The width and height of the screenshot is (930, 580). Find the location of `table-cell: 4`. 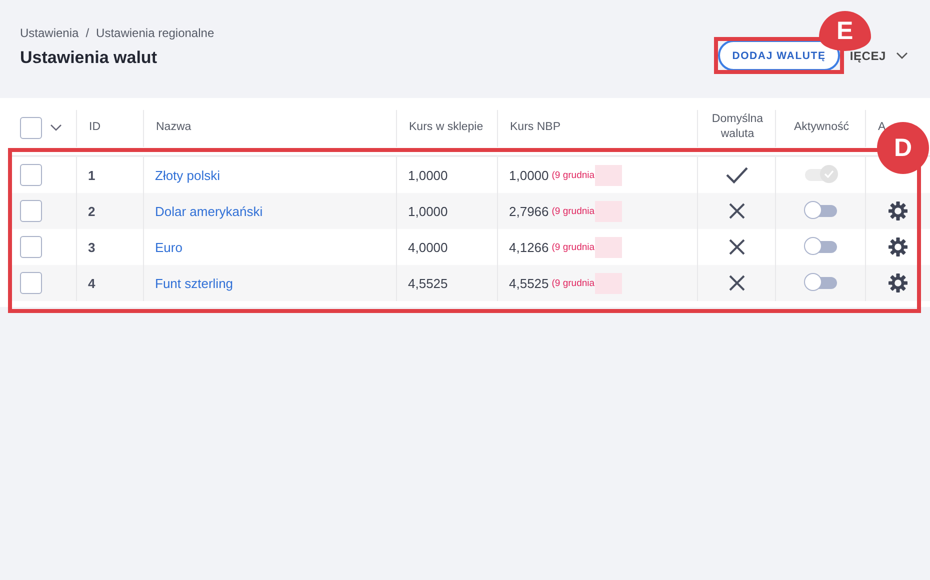

table-cell: 4 is located at coordinates (92, 283).